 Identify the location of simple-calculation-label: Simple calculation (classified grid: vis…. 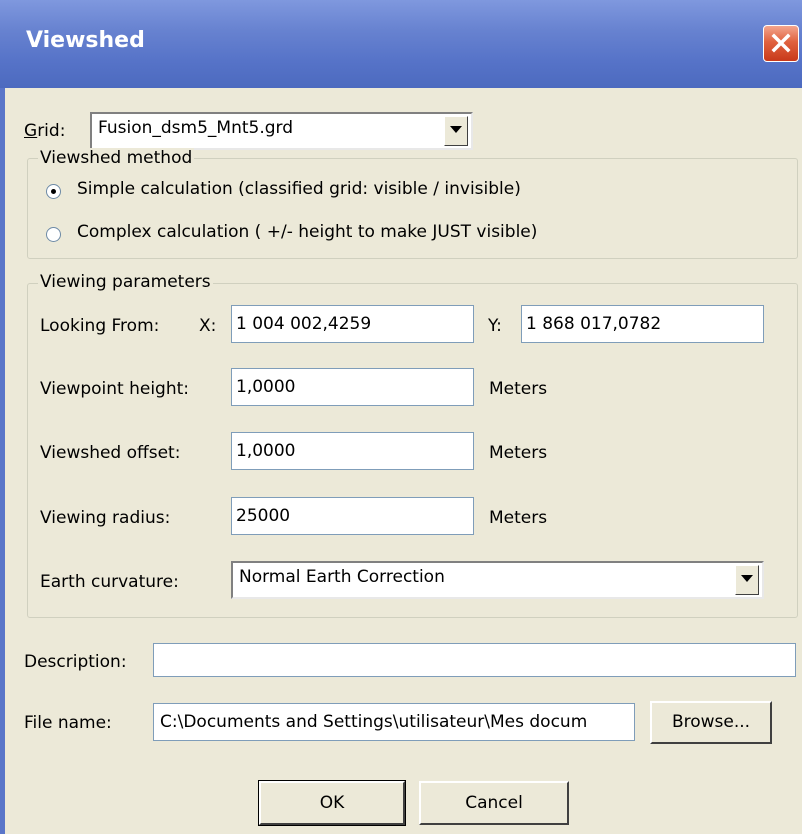
(299, 189).